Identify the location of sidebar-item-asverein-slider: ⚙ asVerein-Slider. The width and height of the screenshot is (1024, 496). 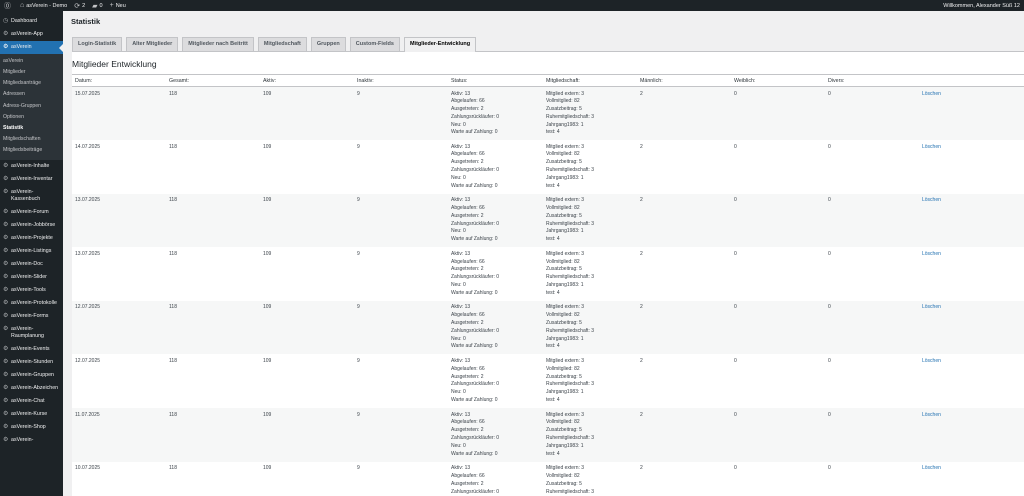
(31, 277).